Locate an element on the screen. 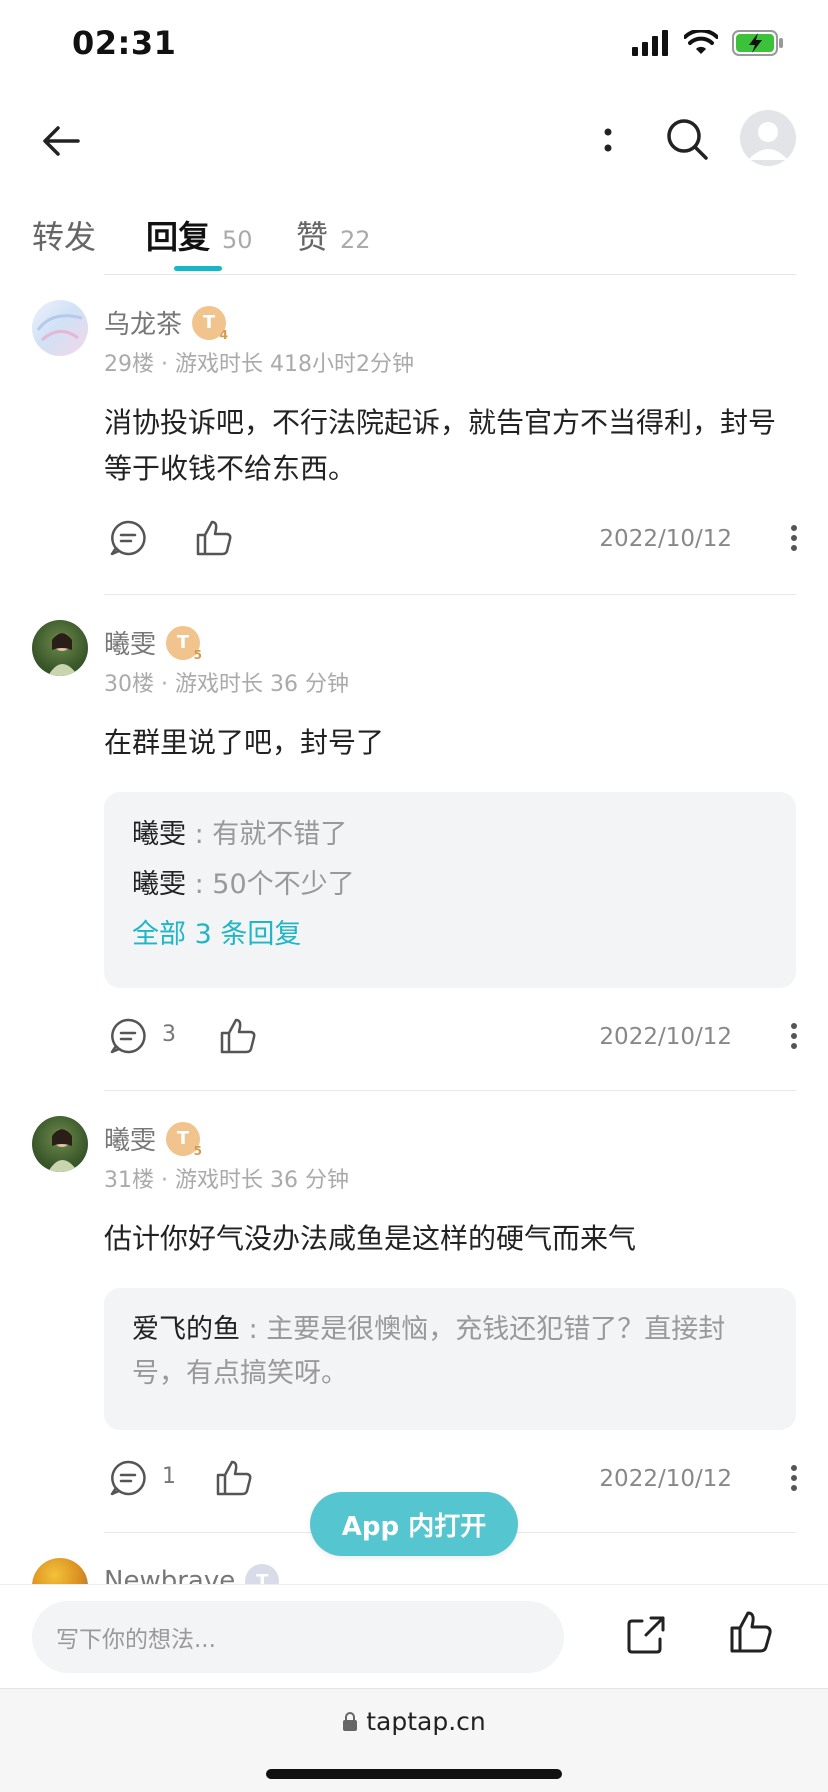  comment-meta: 30楼 · 游戏时长 36 分钟 is located at coordinates (226, 684).